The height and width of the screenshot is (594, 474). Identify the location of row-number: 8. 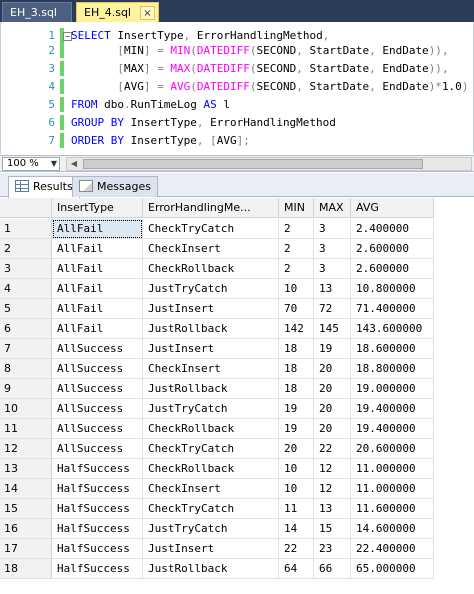
(26, 369).